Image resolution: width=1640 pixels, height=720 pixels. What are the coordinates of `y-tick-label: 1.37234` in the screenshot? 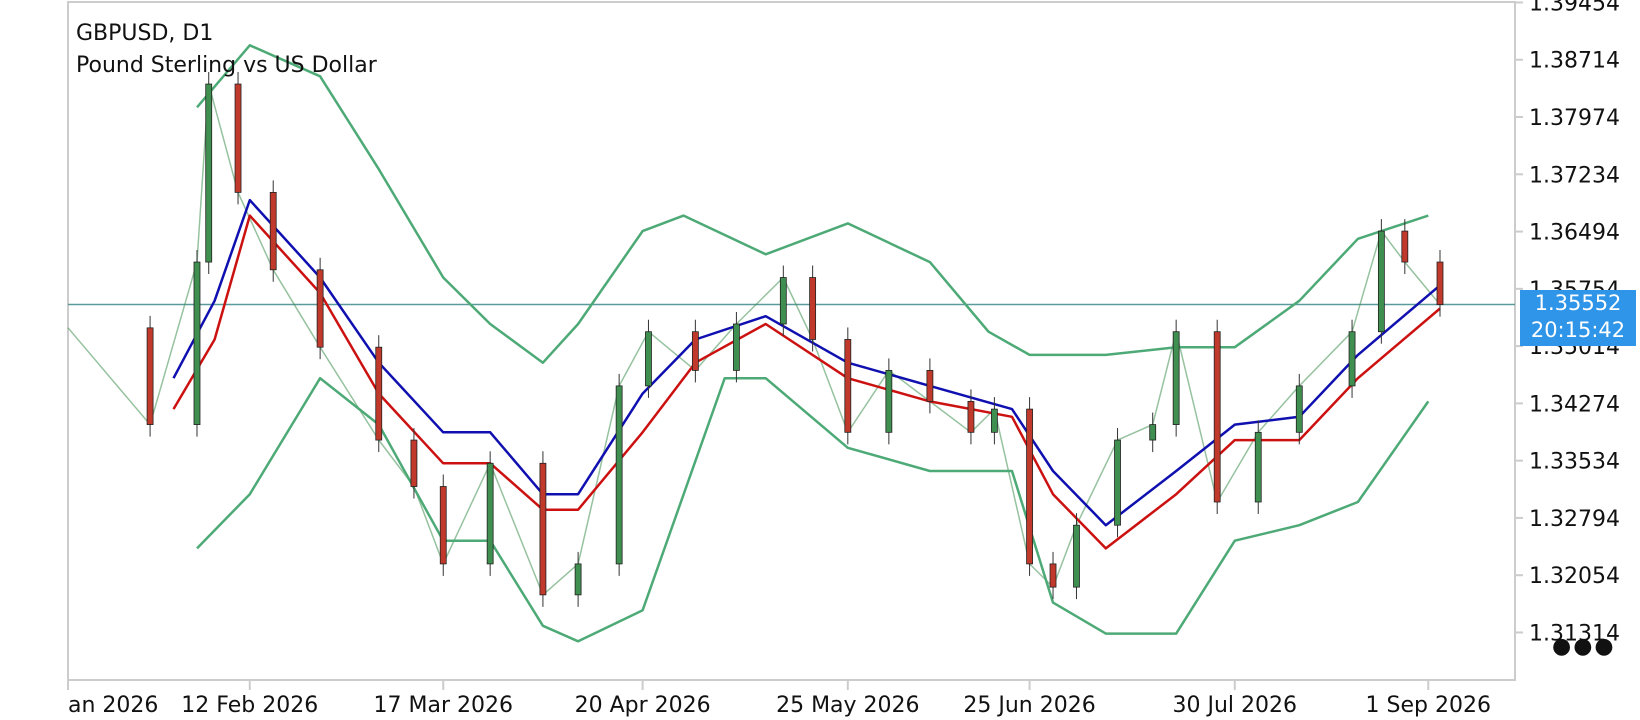 It's located at (1574, 175).